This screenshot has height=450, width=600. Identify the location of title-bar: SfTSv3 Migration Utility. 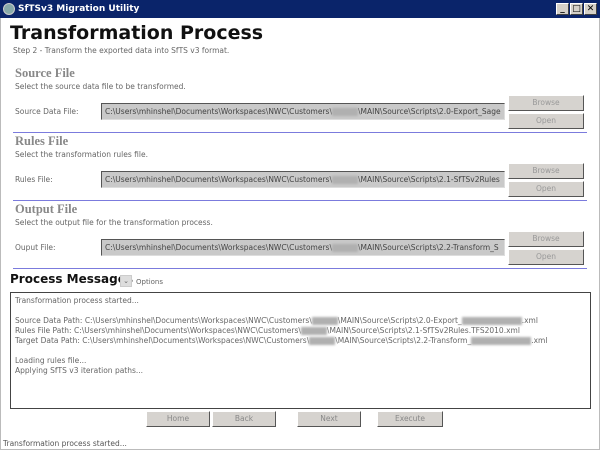
(300, 9).